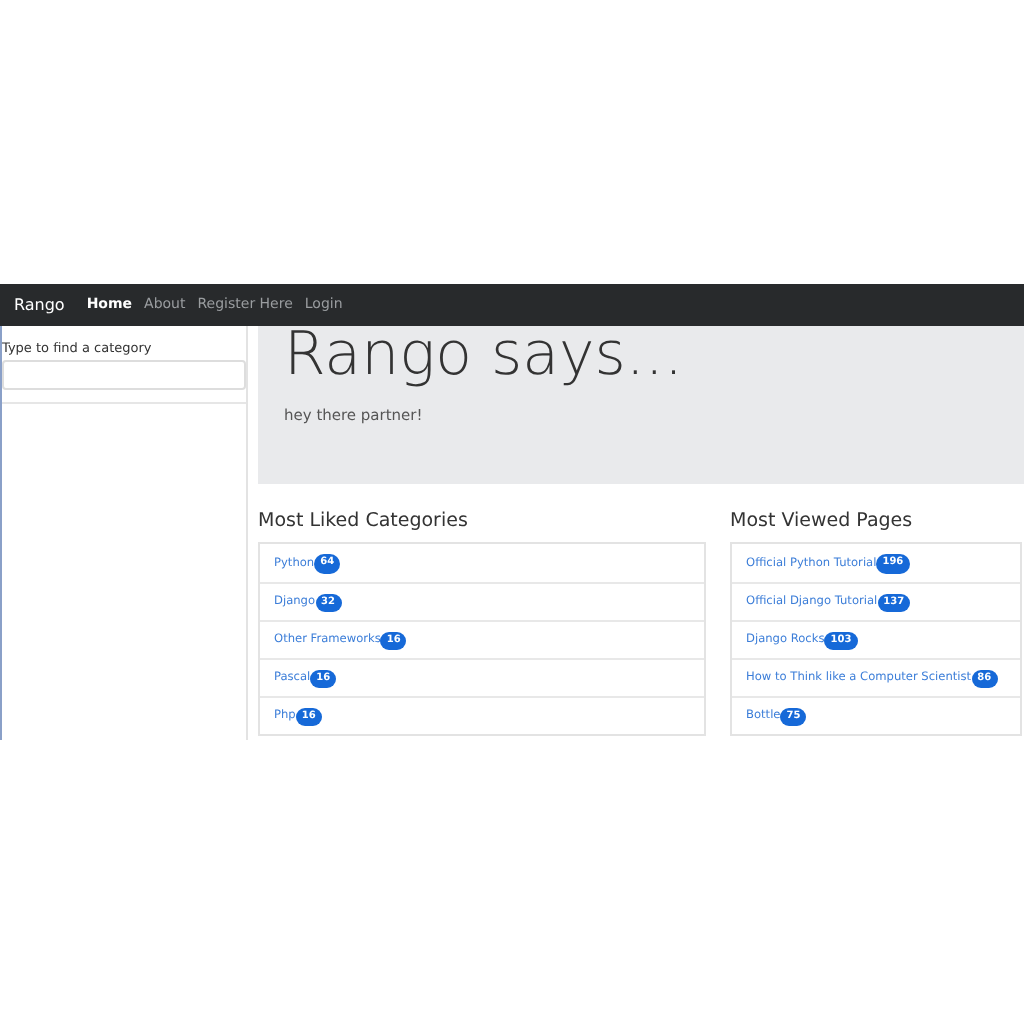 This screenshot has height=1024, width=1024. Describe the element at coordinates (822, 521) in the screenshot. I see `panel-title: Most Viewed Pages` at that location.